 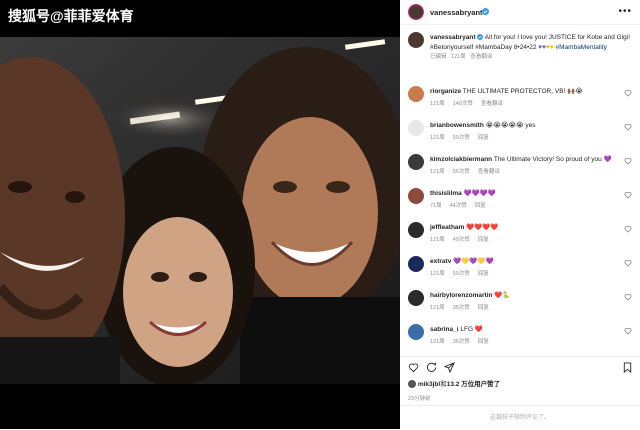 What do you see at coordinates (453, 37) in the screenshot?
I see `caption-username: vanessabryant` at bounding box center [453, 37].